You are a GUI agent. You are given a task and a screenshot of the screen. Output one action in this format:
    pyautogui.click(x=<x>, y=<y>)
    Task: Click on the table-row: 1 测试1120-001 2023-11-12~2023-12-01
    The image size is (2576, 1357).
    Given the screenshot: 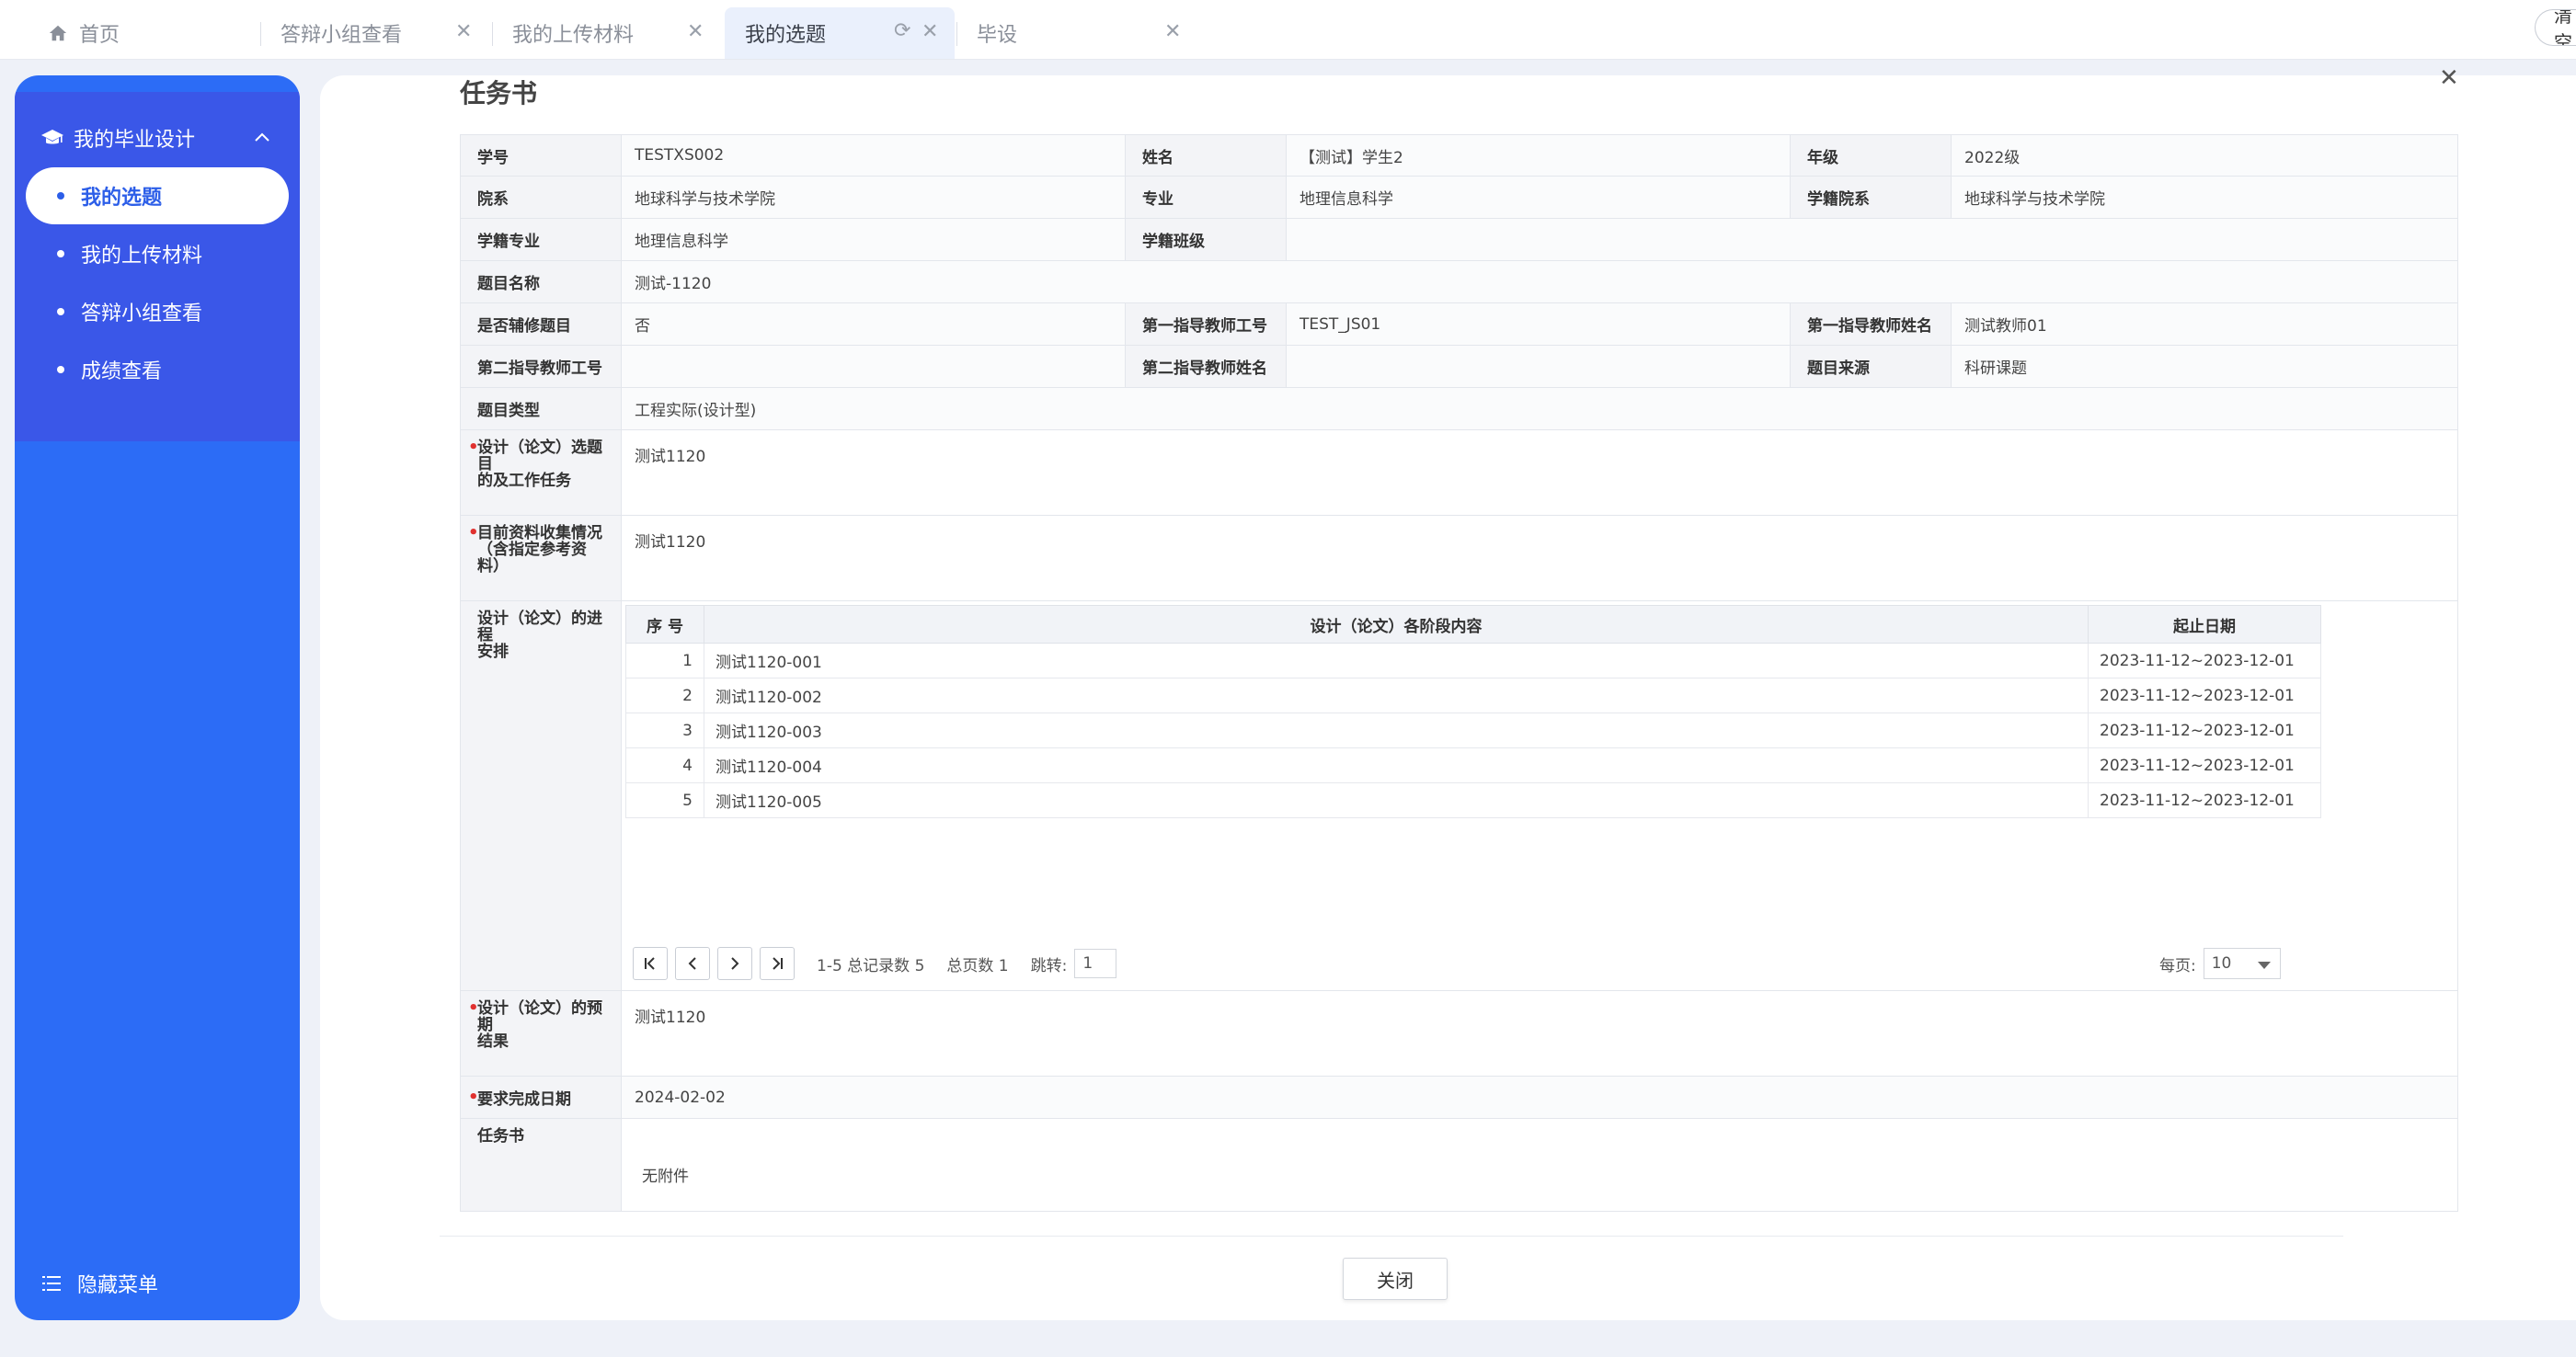 What is the action you would take?
    pyautogui.click(x=1473, y=660)
    